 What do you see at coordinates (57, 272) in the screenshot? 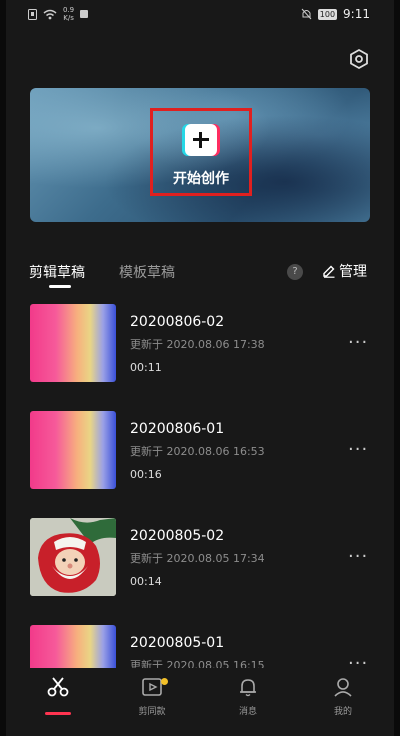
I see `tab-edit-drafts: 剪辑草稿` at bounding box center [57, 272].